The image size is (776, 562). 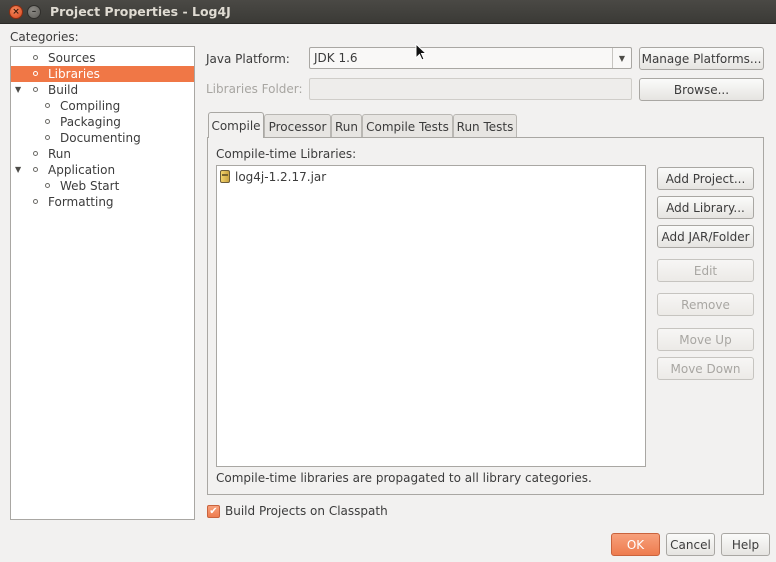 What do you see at coordinates (635, 544) in the screenshot?
I see `ok-button: OK` at bounding box center [635, 544].